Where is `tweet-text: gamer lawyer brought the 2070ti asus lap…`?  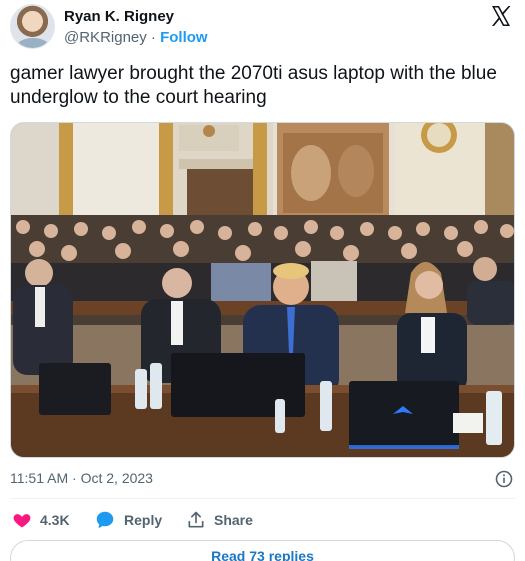 tweet-text: gamer lawyer brought the 2070ti asus lap… is located at coordinates (253, 85).